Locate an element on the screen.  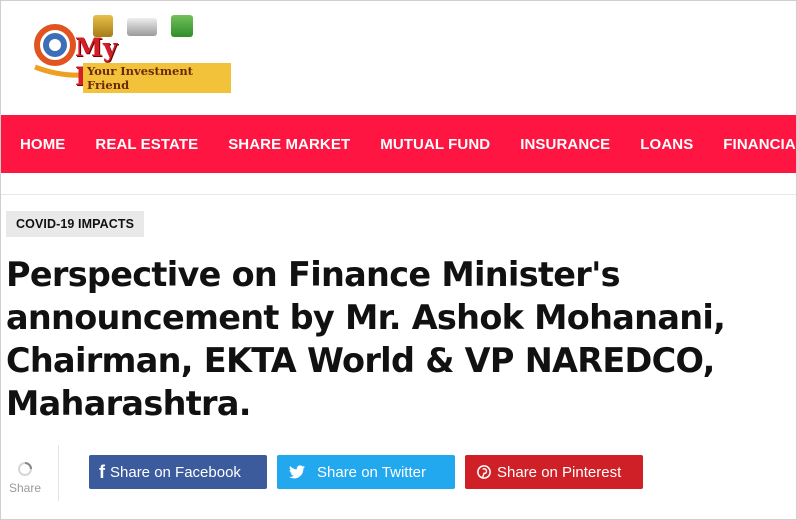
category-badge: COVID-19 IMPACTS is located at coordinates (75, 224).